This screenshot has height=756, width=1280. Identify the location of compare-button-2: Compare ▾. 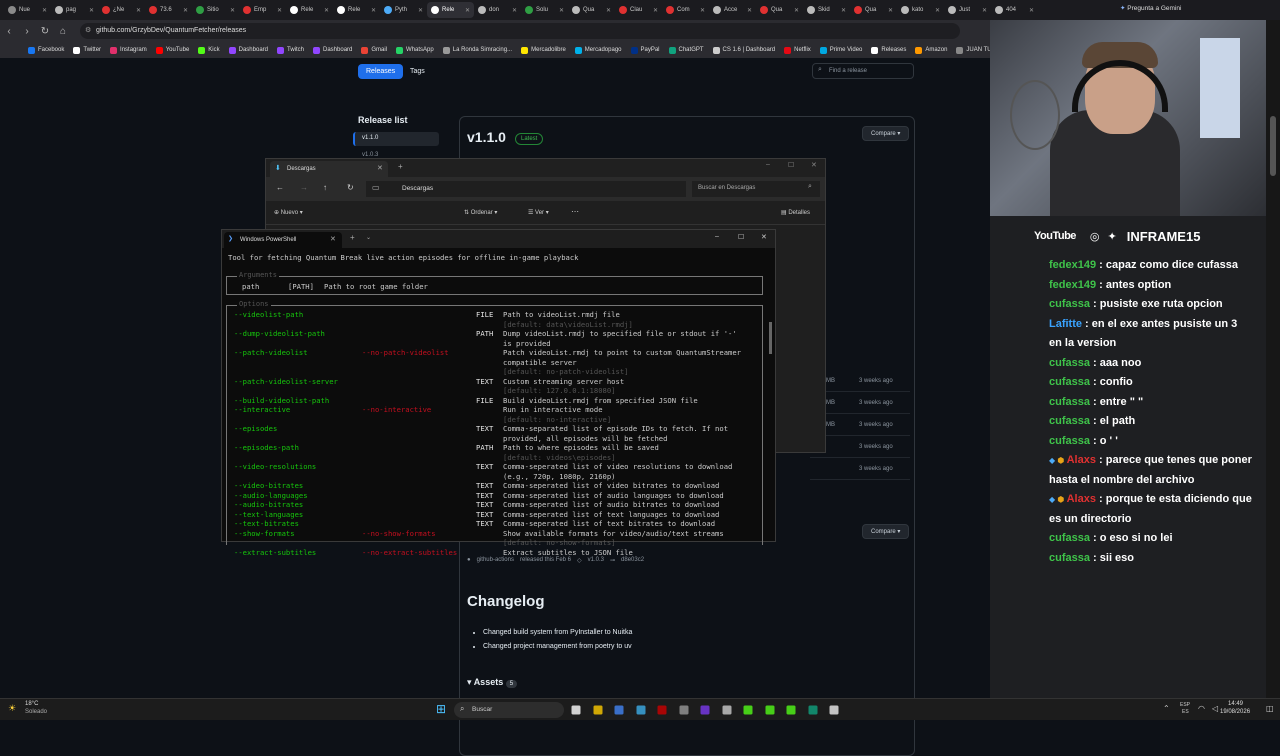
(886, 531).